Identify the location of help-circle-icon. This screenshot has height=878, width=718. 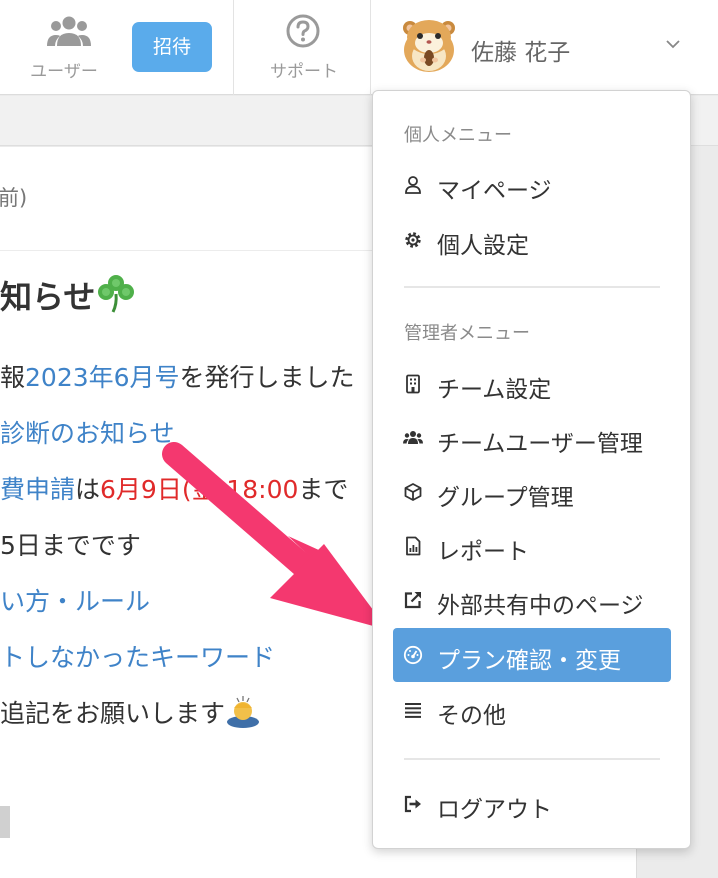
(303, 31).